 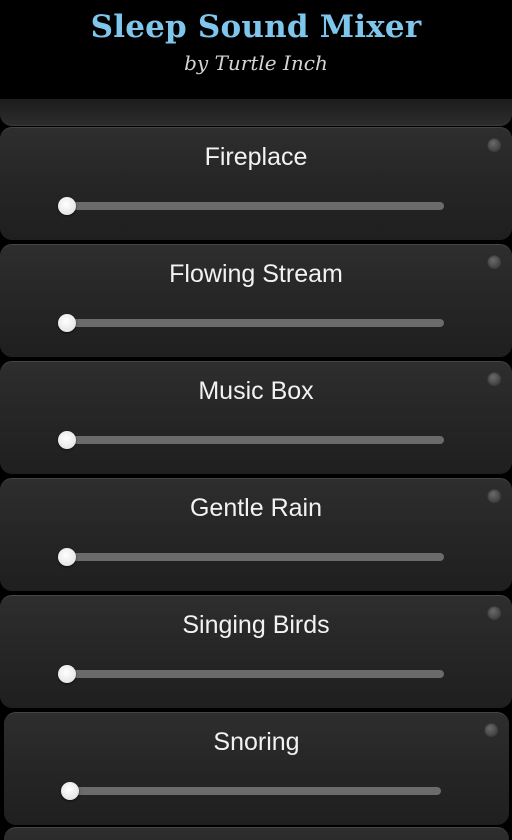 What do you see at coordinates (256, 183) in the screenshot?
I see `sound-card-fireplace: Fireplace` at bounding box center [256, 183].